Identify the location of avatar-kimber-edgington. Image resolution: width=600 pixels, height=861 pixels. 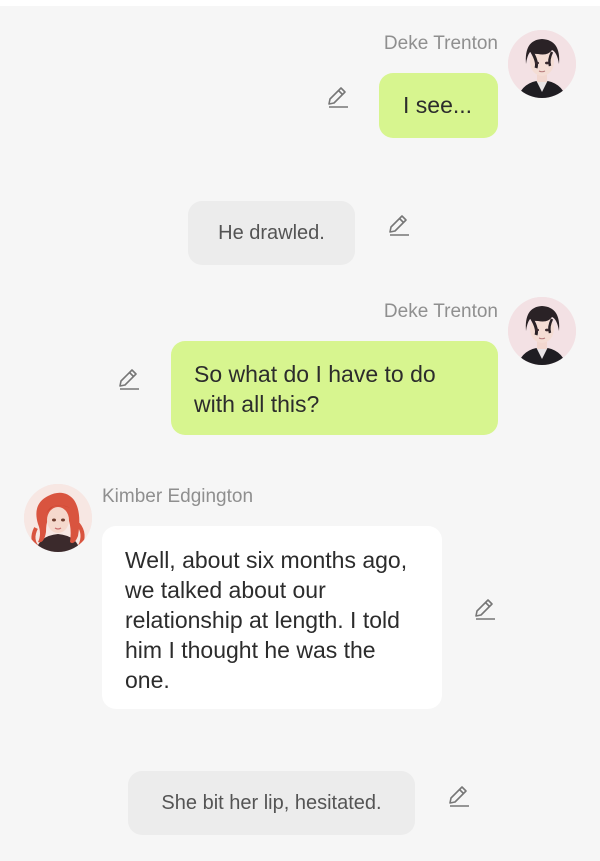
(58, 518).